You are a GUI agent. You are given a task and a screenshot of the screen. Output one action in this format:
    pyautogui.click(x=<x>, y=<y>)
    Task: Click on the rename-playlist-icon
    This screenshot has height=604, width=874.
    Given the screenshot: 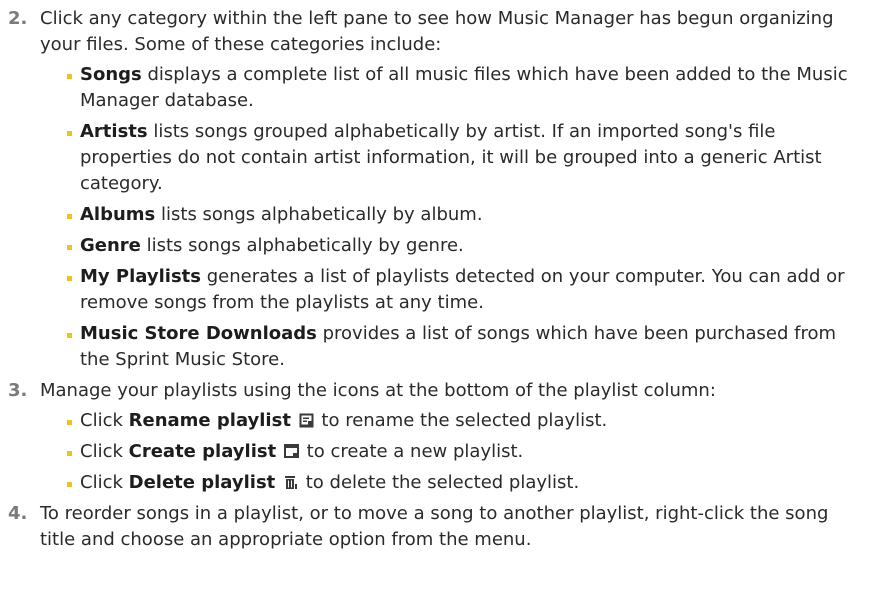 What is the action you would take?
    pyautogui.click(x=306, y=420)
    